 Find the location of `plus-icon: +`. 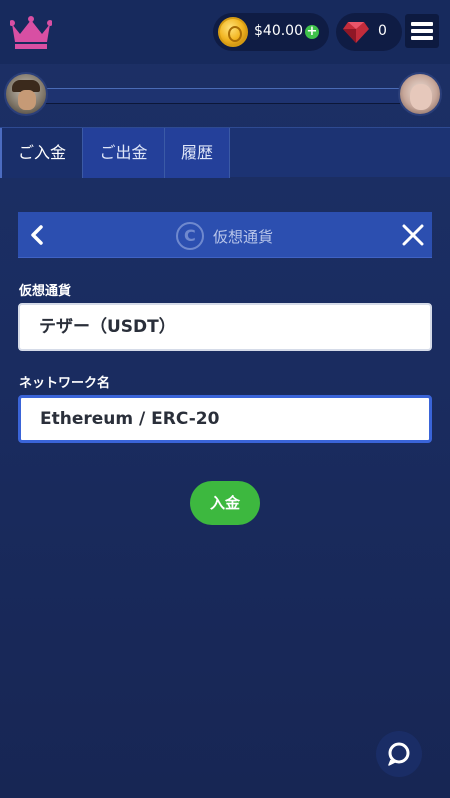

plus-icon: + is located at coordinates (312, 32).